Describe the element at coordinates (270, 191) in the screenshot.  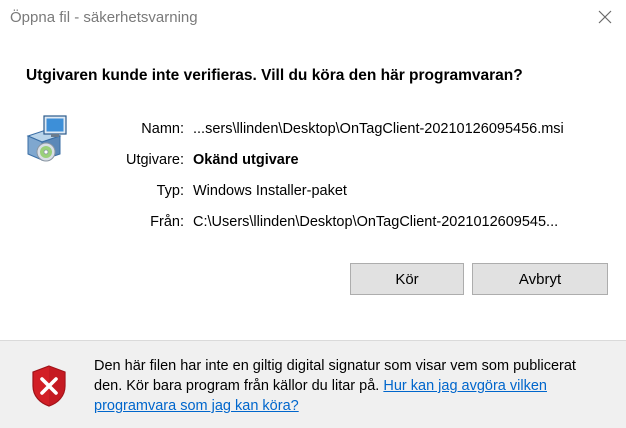
I see `type-value: Windows Installer-paket` at that location.